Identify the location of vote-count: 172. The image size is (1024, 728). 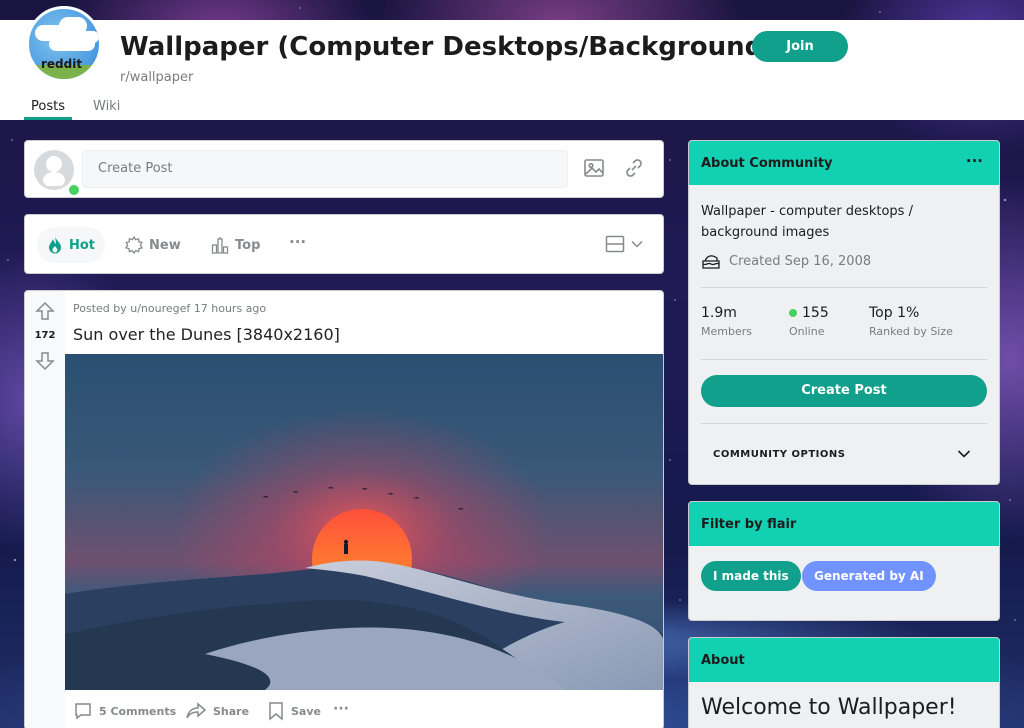
(45, 335).